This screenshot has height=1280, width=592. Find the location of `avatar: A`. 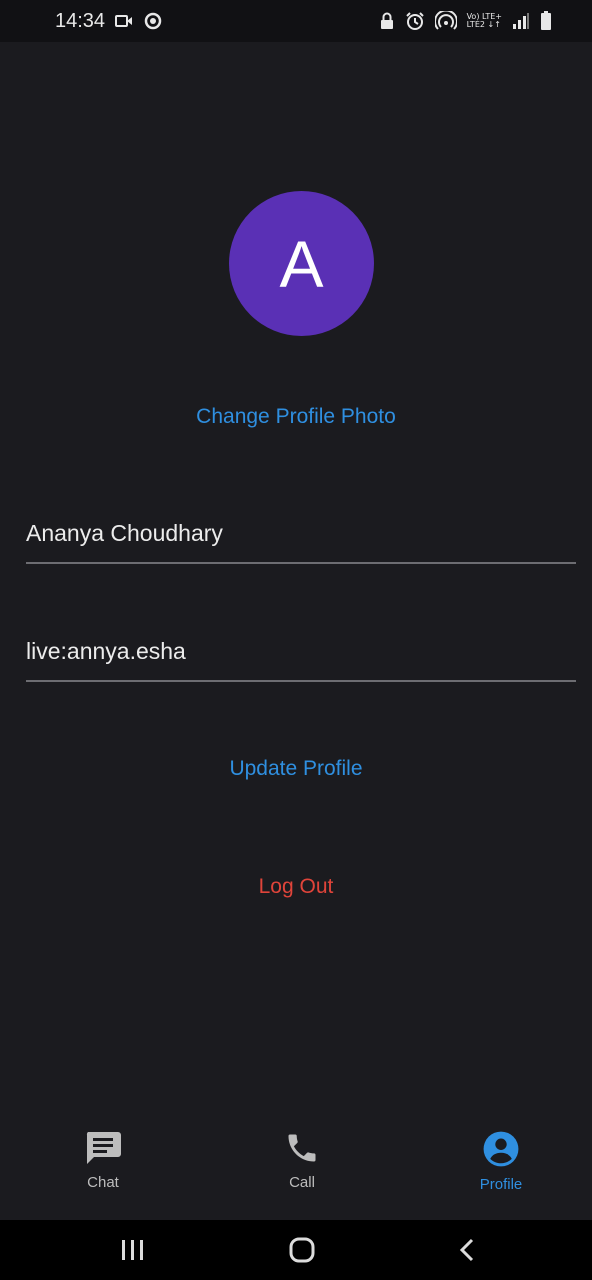

avatar: A is located at coordinates (301, 263).